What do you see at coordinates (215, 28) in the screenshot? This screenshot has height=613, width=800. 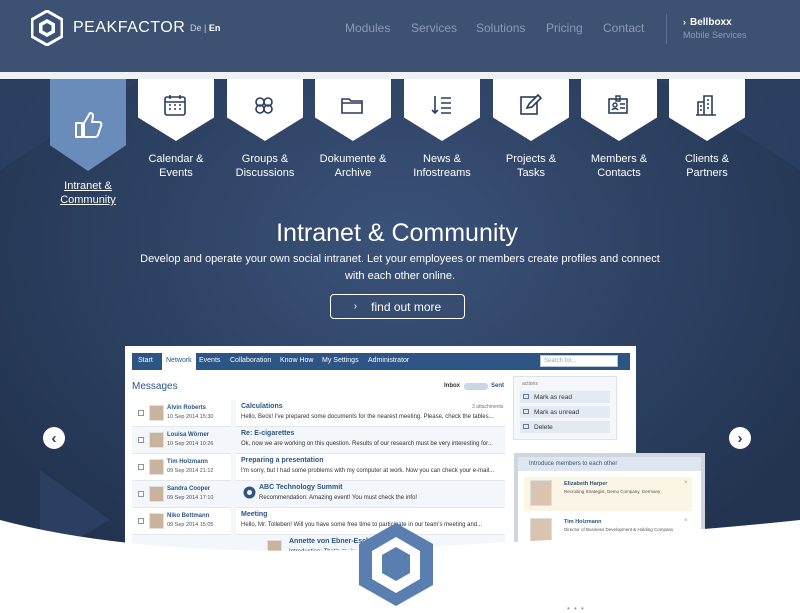 I see `lang-en: En` at bounding box center [215, 28].